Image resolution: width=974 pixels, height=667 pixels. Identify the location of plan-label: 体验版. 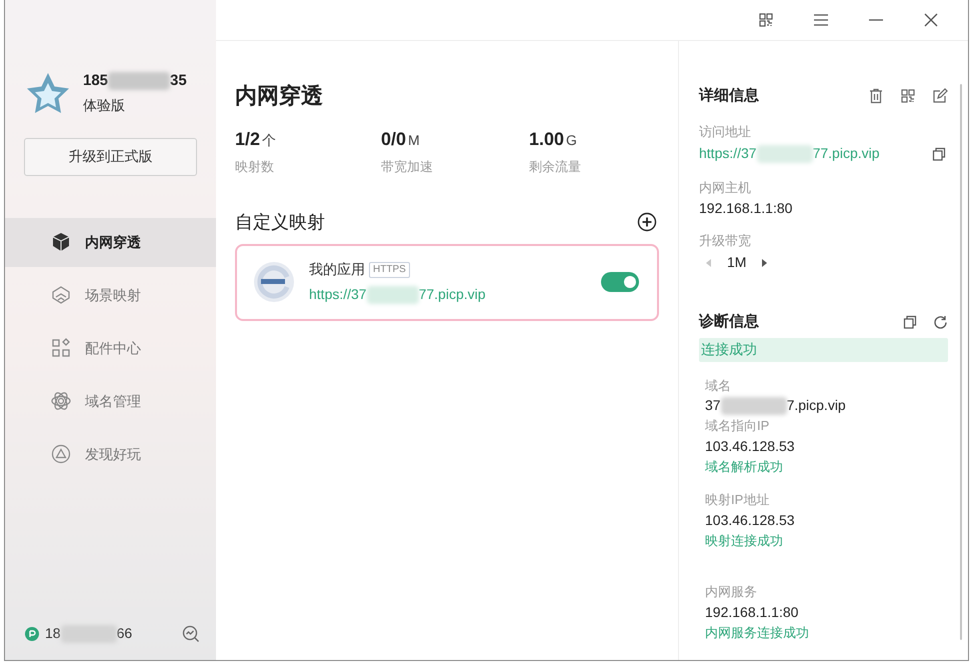
(104, 105).